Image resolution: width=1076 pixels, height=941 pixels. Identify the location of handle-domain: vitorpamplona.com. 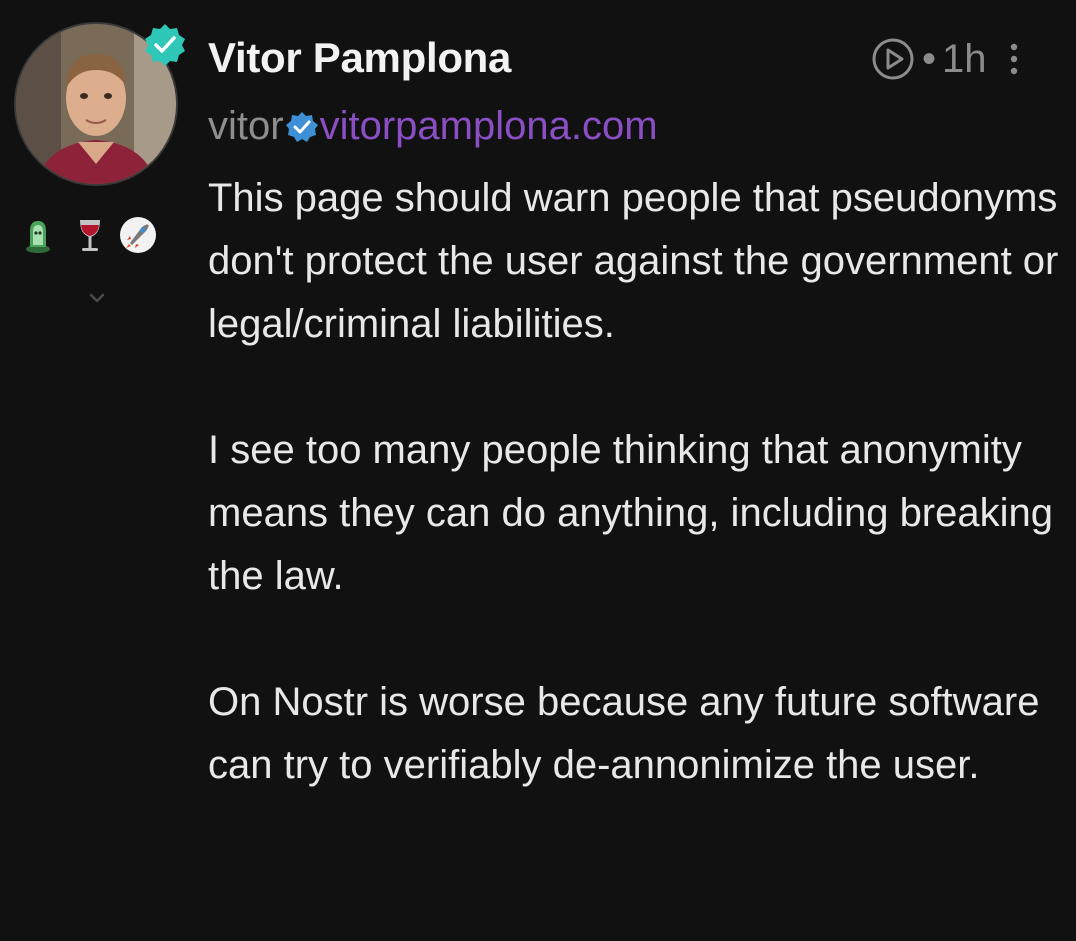
(488, 126).